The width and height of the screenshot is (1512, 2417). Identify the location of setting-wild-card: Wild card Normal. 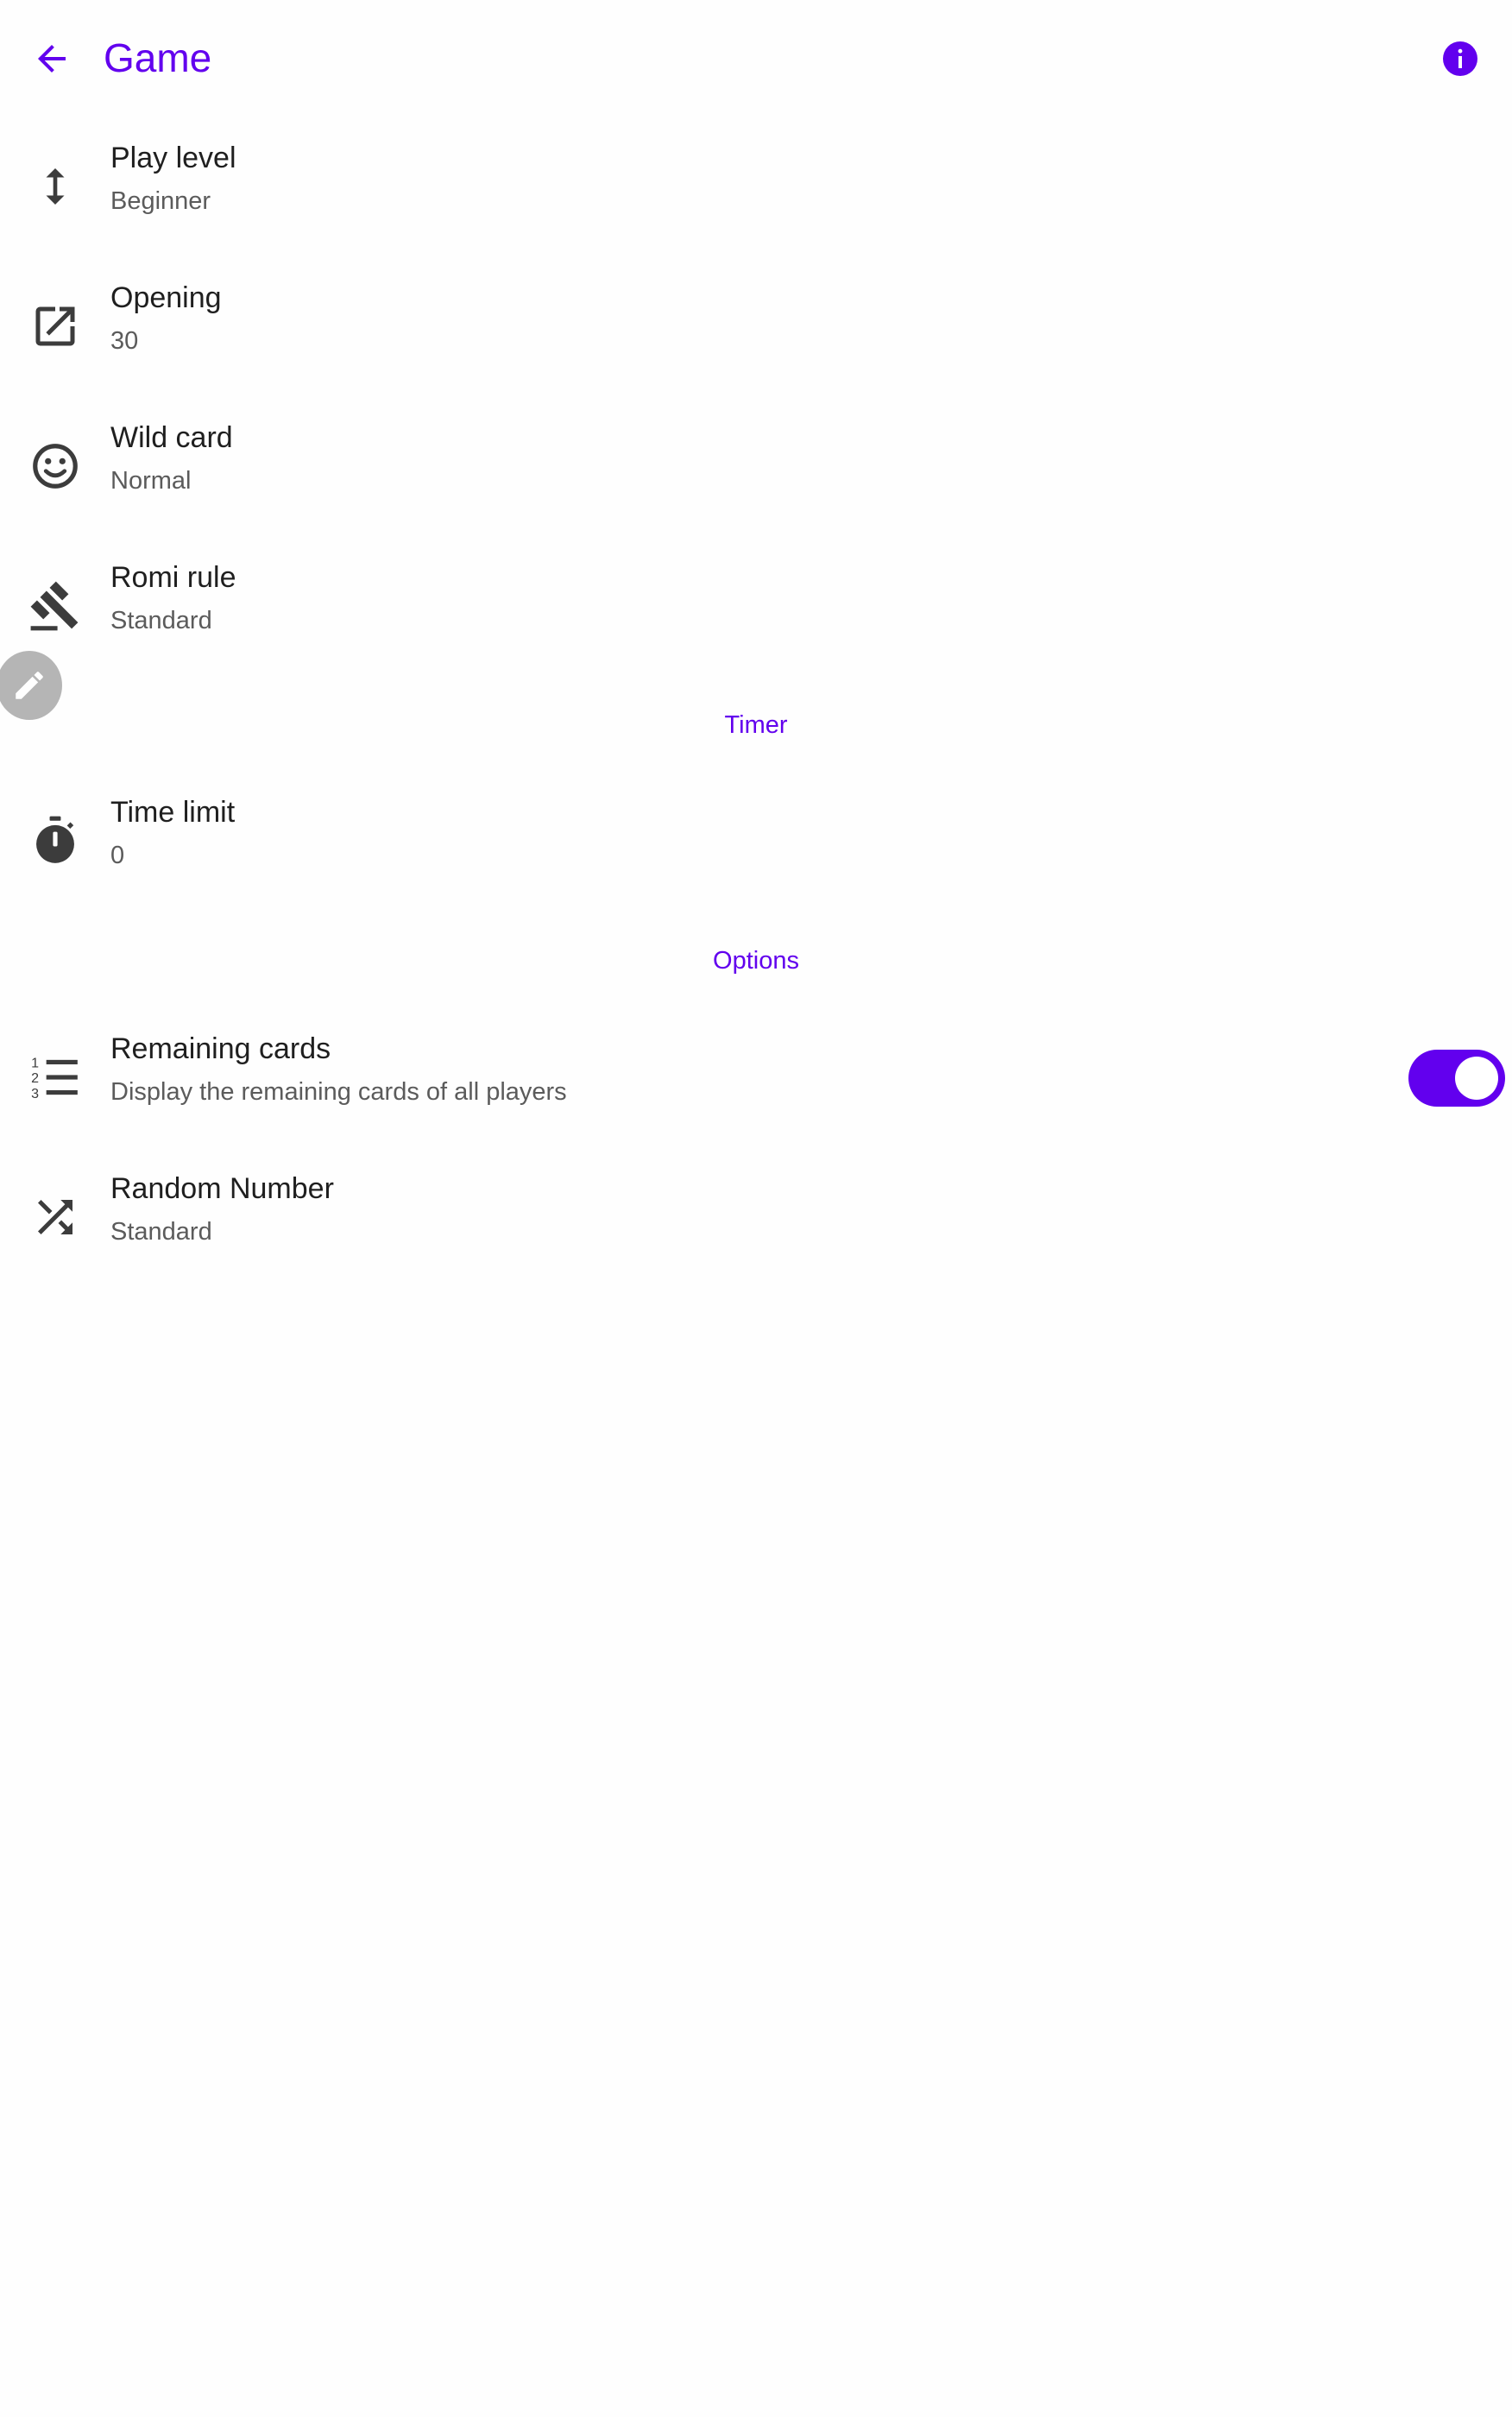
(756, 466).